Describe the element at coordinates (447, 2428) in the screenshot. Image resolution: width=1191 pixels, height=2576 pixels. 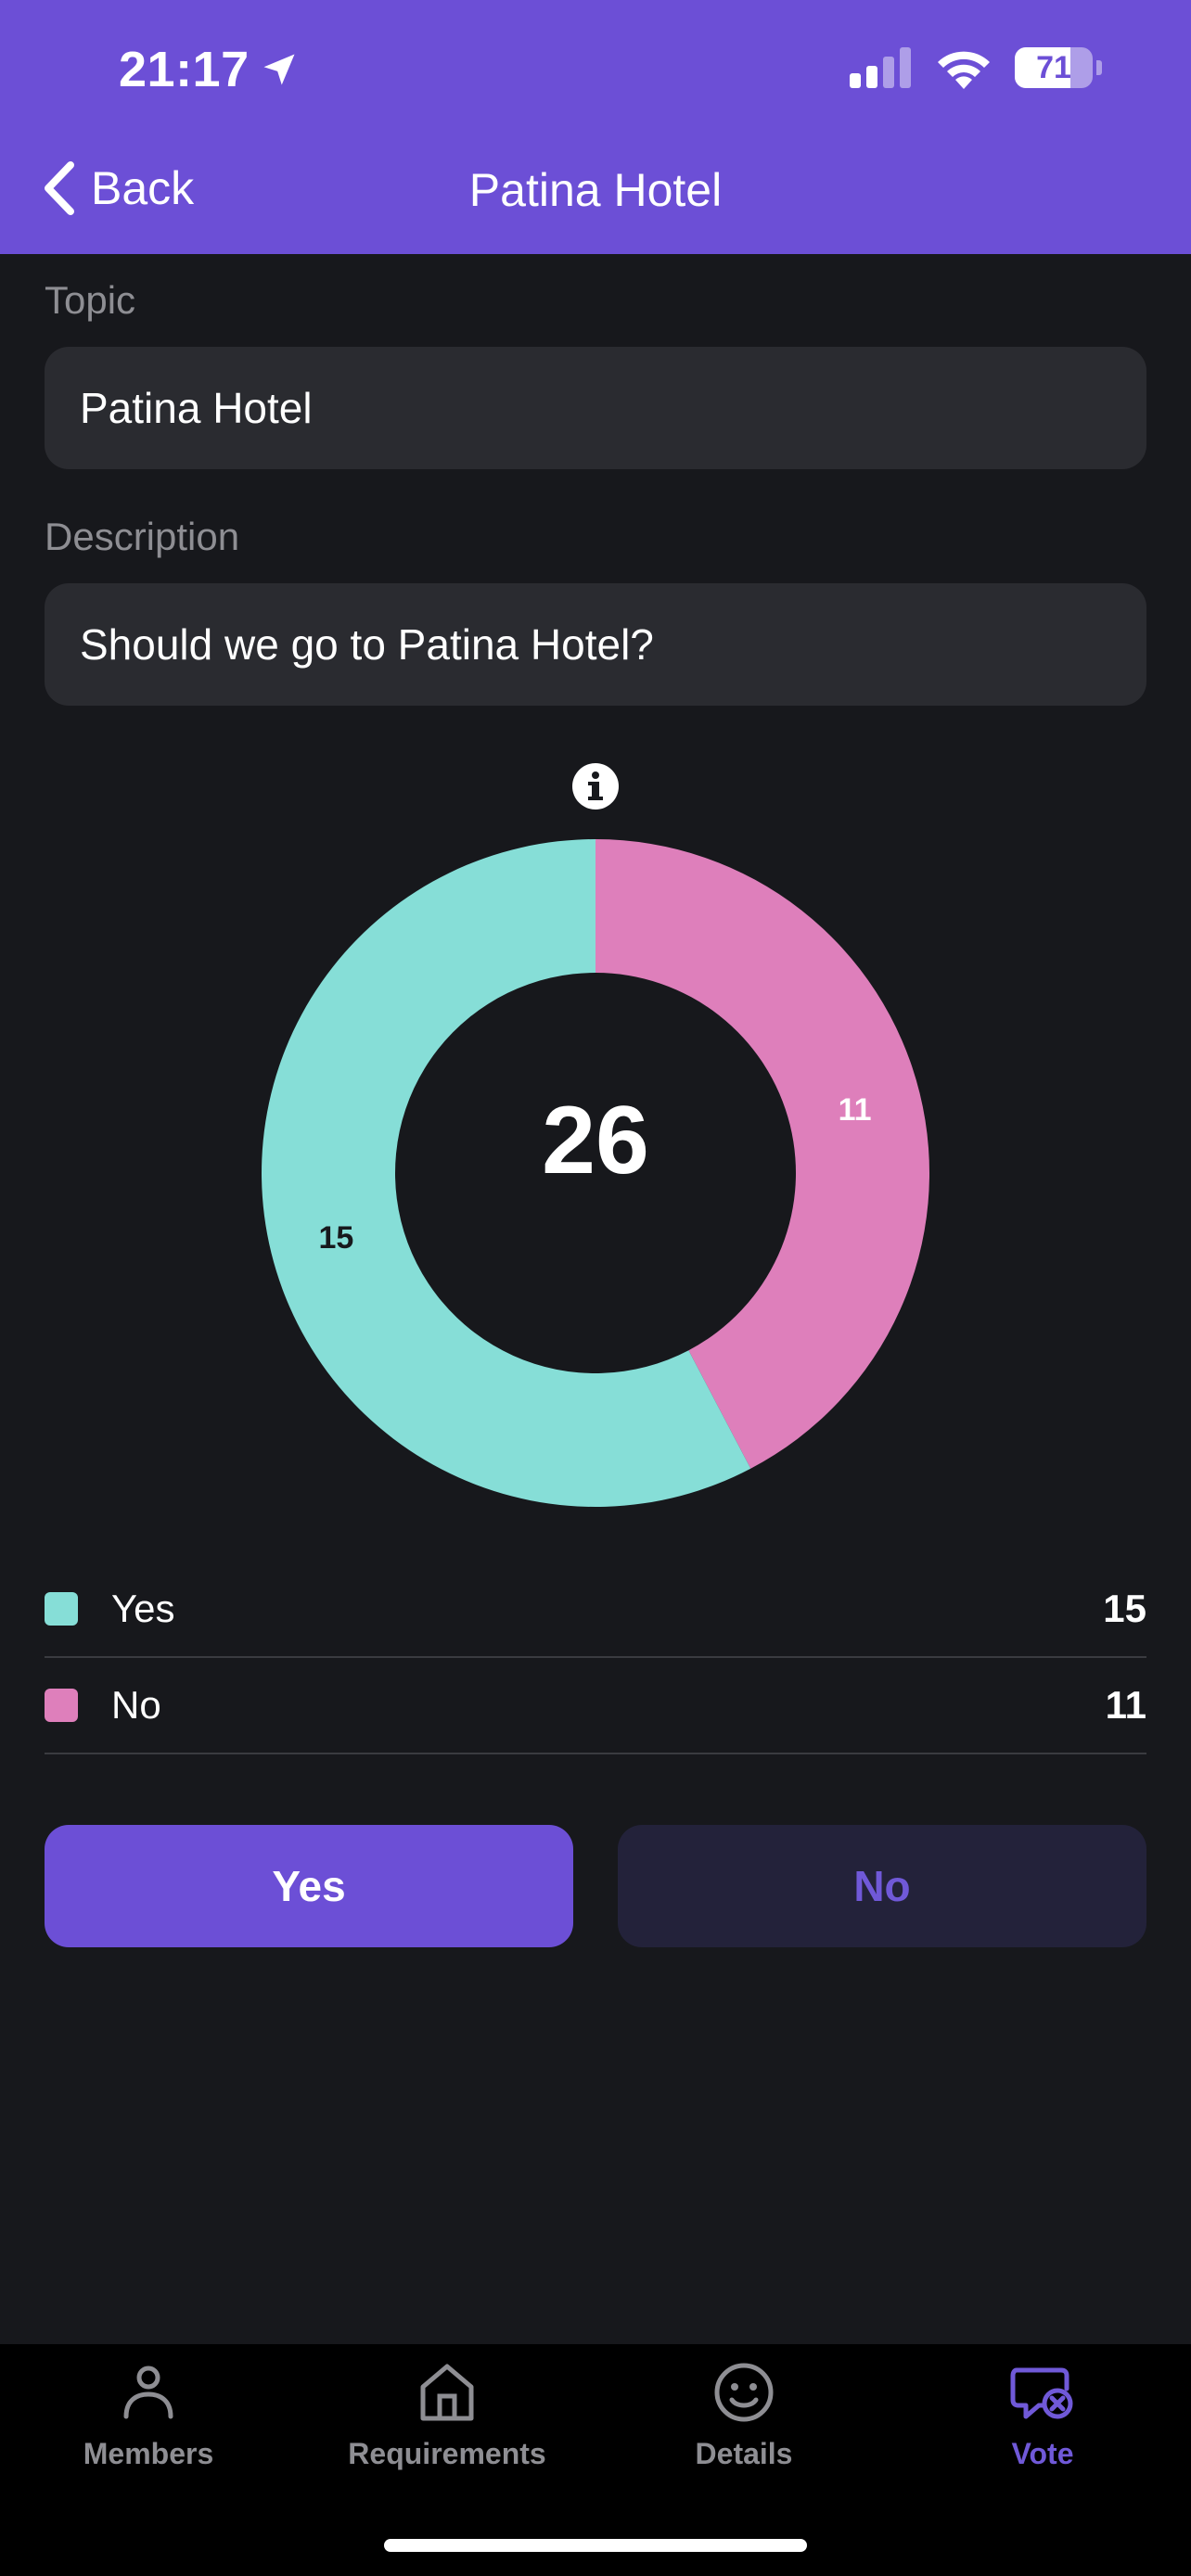
I see `tab-requirements: Requirements` at that location.